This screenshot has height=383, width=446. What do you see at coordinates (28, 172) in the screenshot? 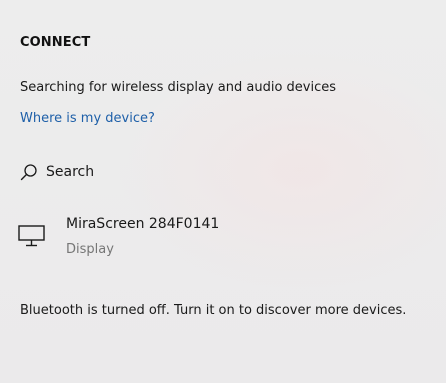
I see `search-icon` at bounding box center [28, 172].